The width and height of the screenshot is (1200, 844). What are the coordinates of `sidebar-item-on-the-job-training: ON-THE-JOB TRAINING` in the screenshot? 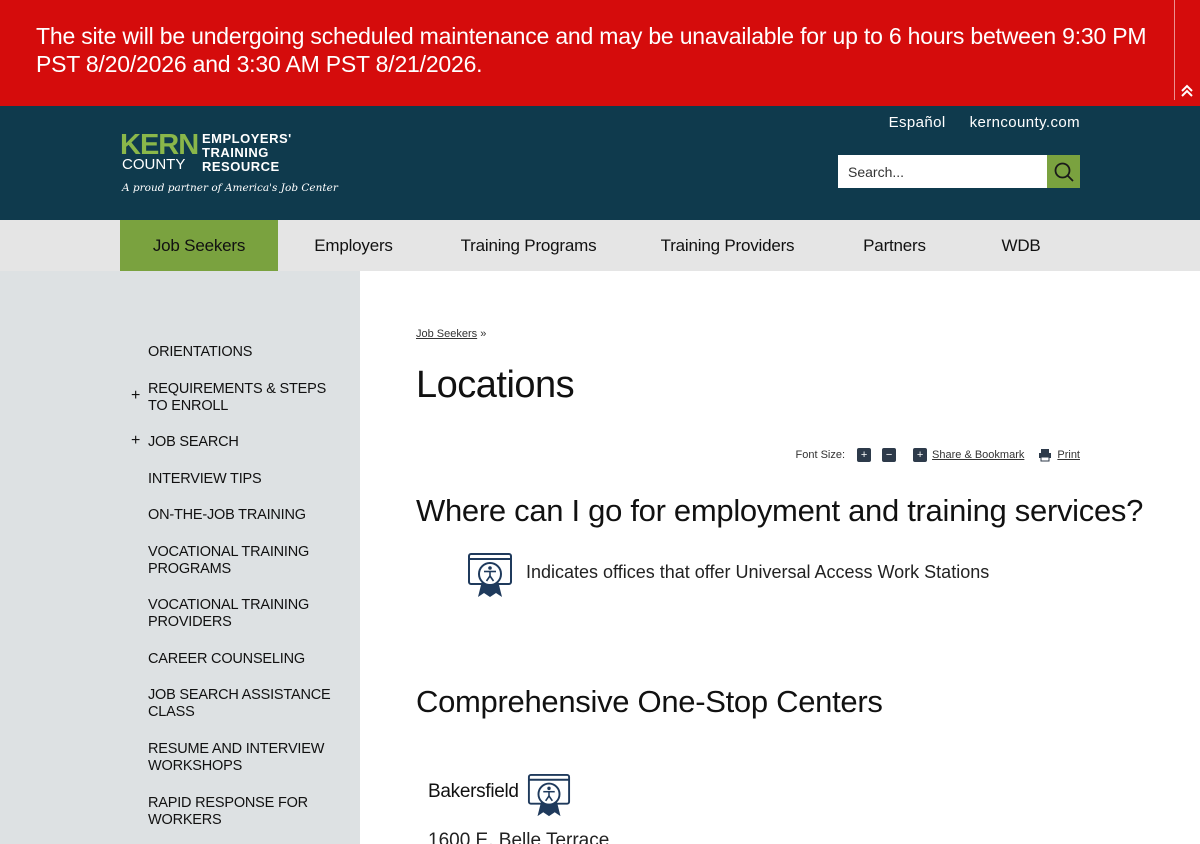 It's located at (245, 515).